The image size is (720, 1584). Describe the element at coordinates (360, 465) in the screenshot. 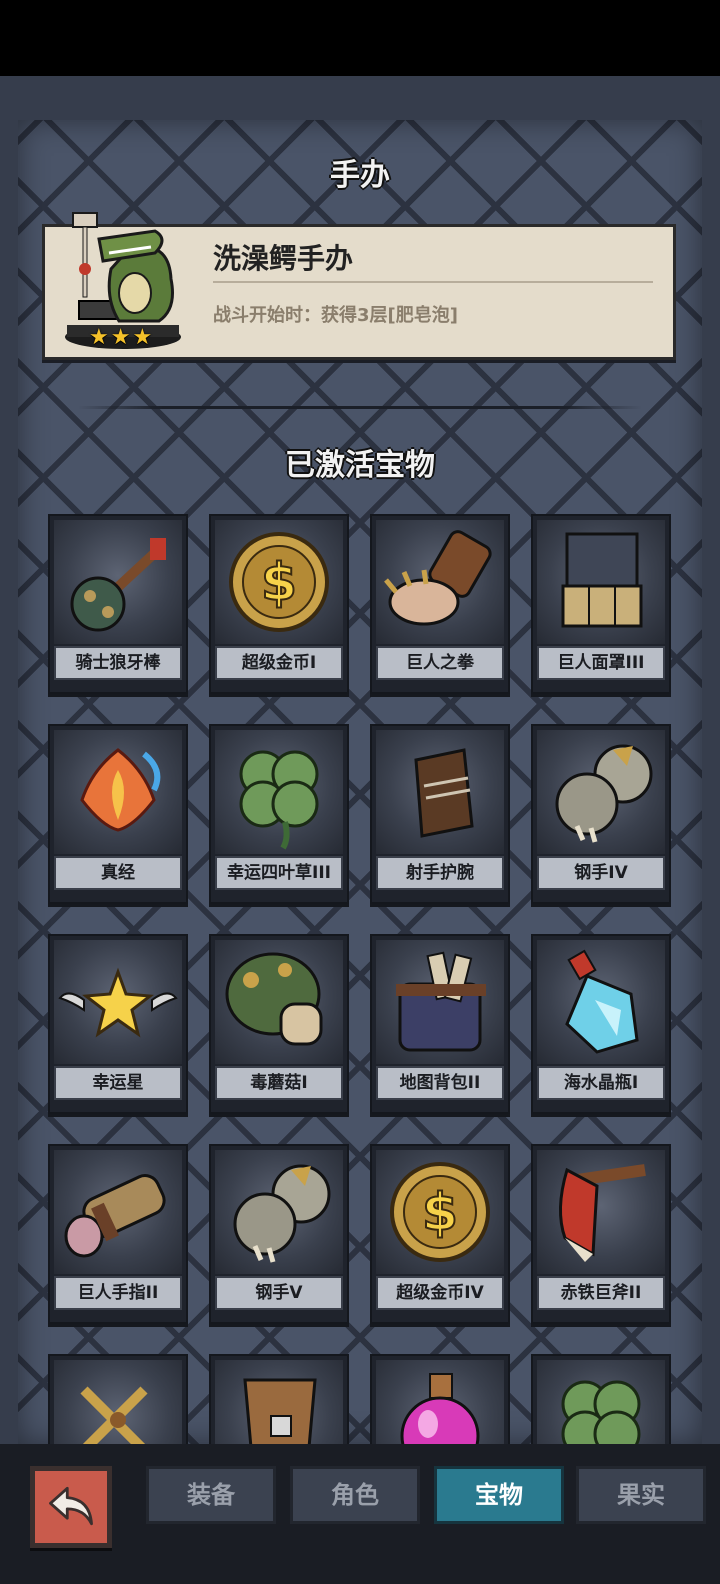

I see `treasure-section-title: 已激活宝物` at that location.